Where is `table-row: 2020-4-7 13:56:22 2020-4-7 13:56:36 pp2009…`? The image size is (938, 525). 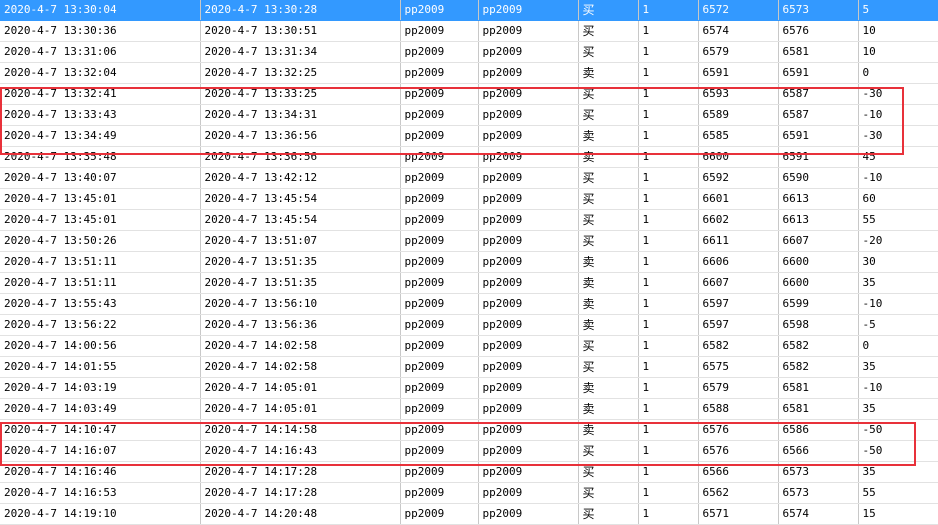
table-row: 2020-4-7 13:56:22 2020-4-7 13:56:36 pp2009… is located at coordinates (469, 325).